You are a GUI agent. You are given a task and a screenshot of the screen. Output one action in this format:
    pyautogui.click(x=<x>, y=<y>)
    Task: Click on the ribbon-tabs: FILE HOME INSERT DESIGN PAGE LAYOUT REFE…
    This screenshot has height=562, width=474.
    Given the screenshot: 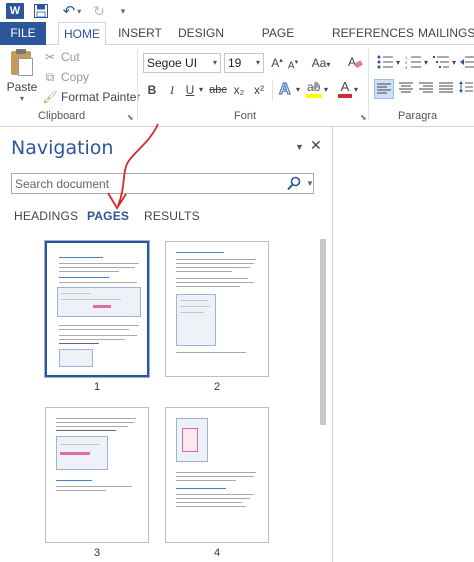 What is the action you would take?
    pyautogui.click(x=237, y=42)
    